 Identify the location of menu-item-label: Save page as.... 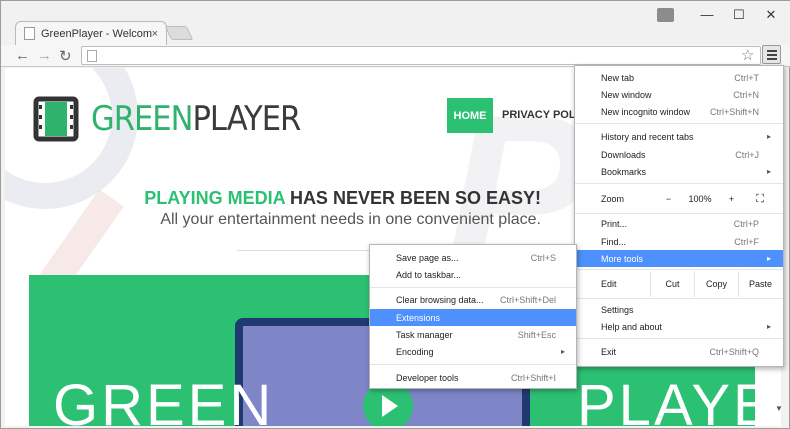
(427, 257).